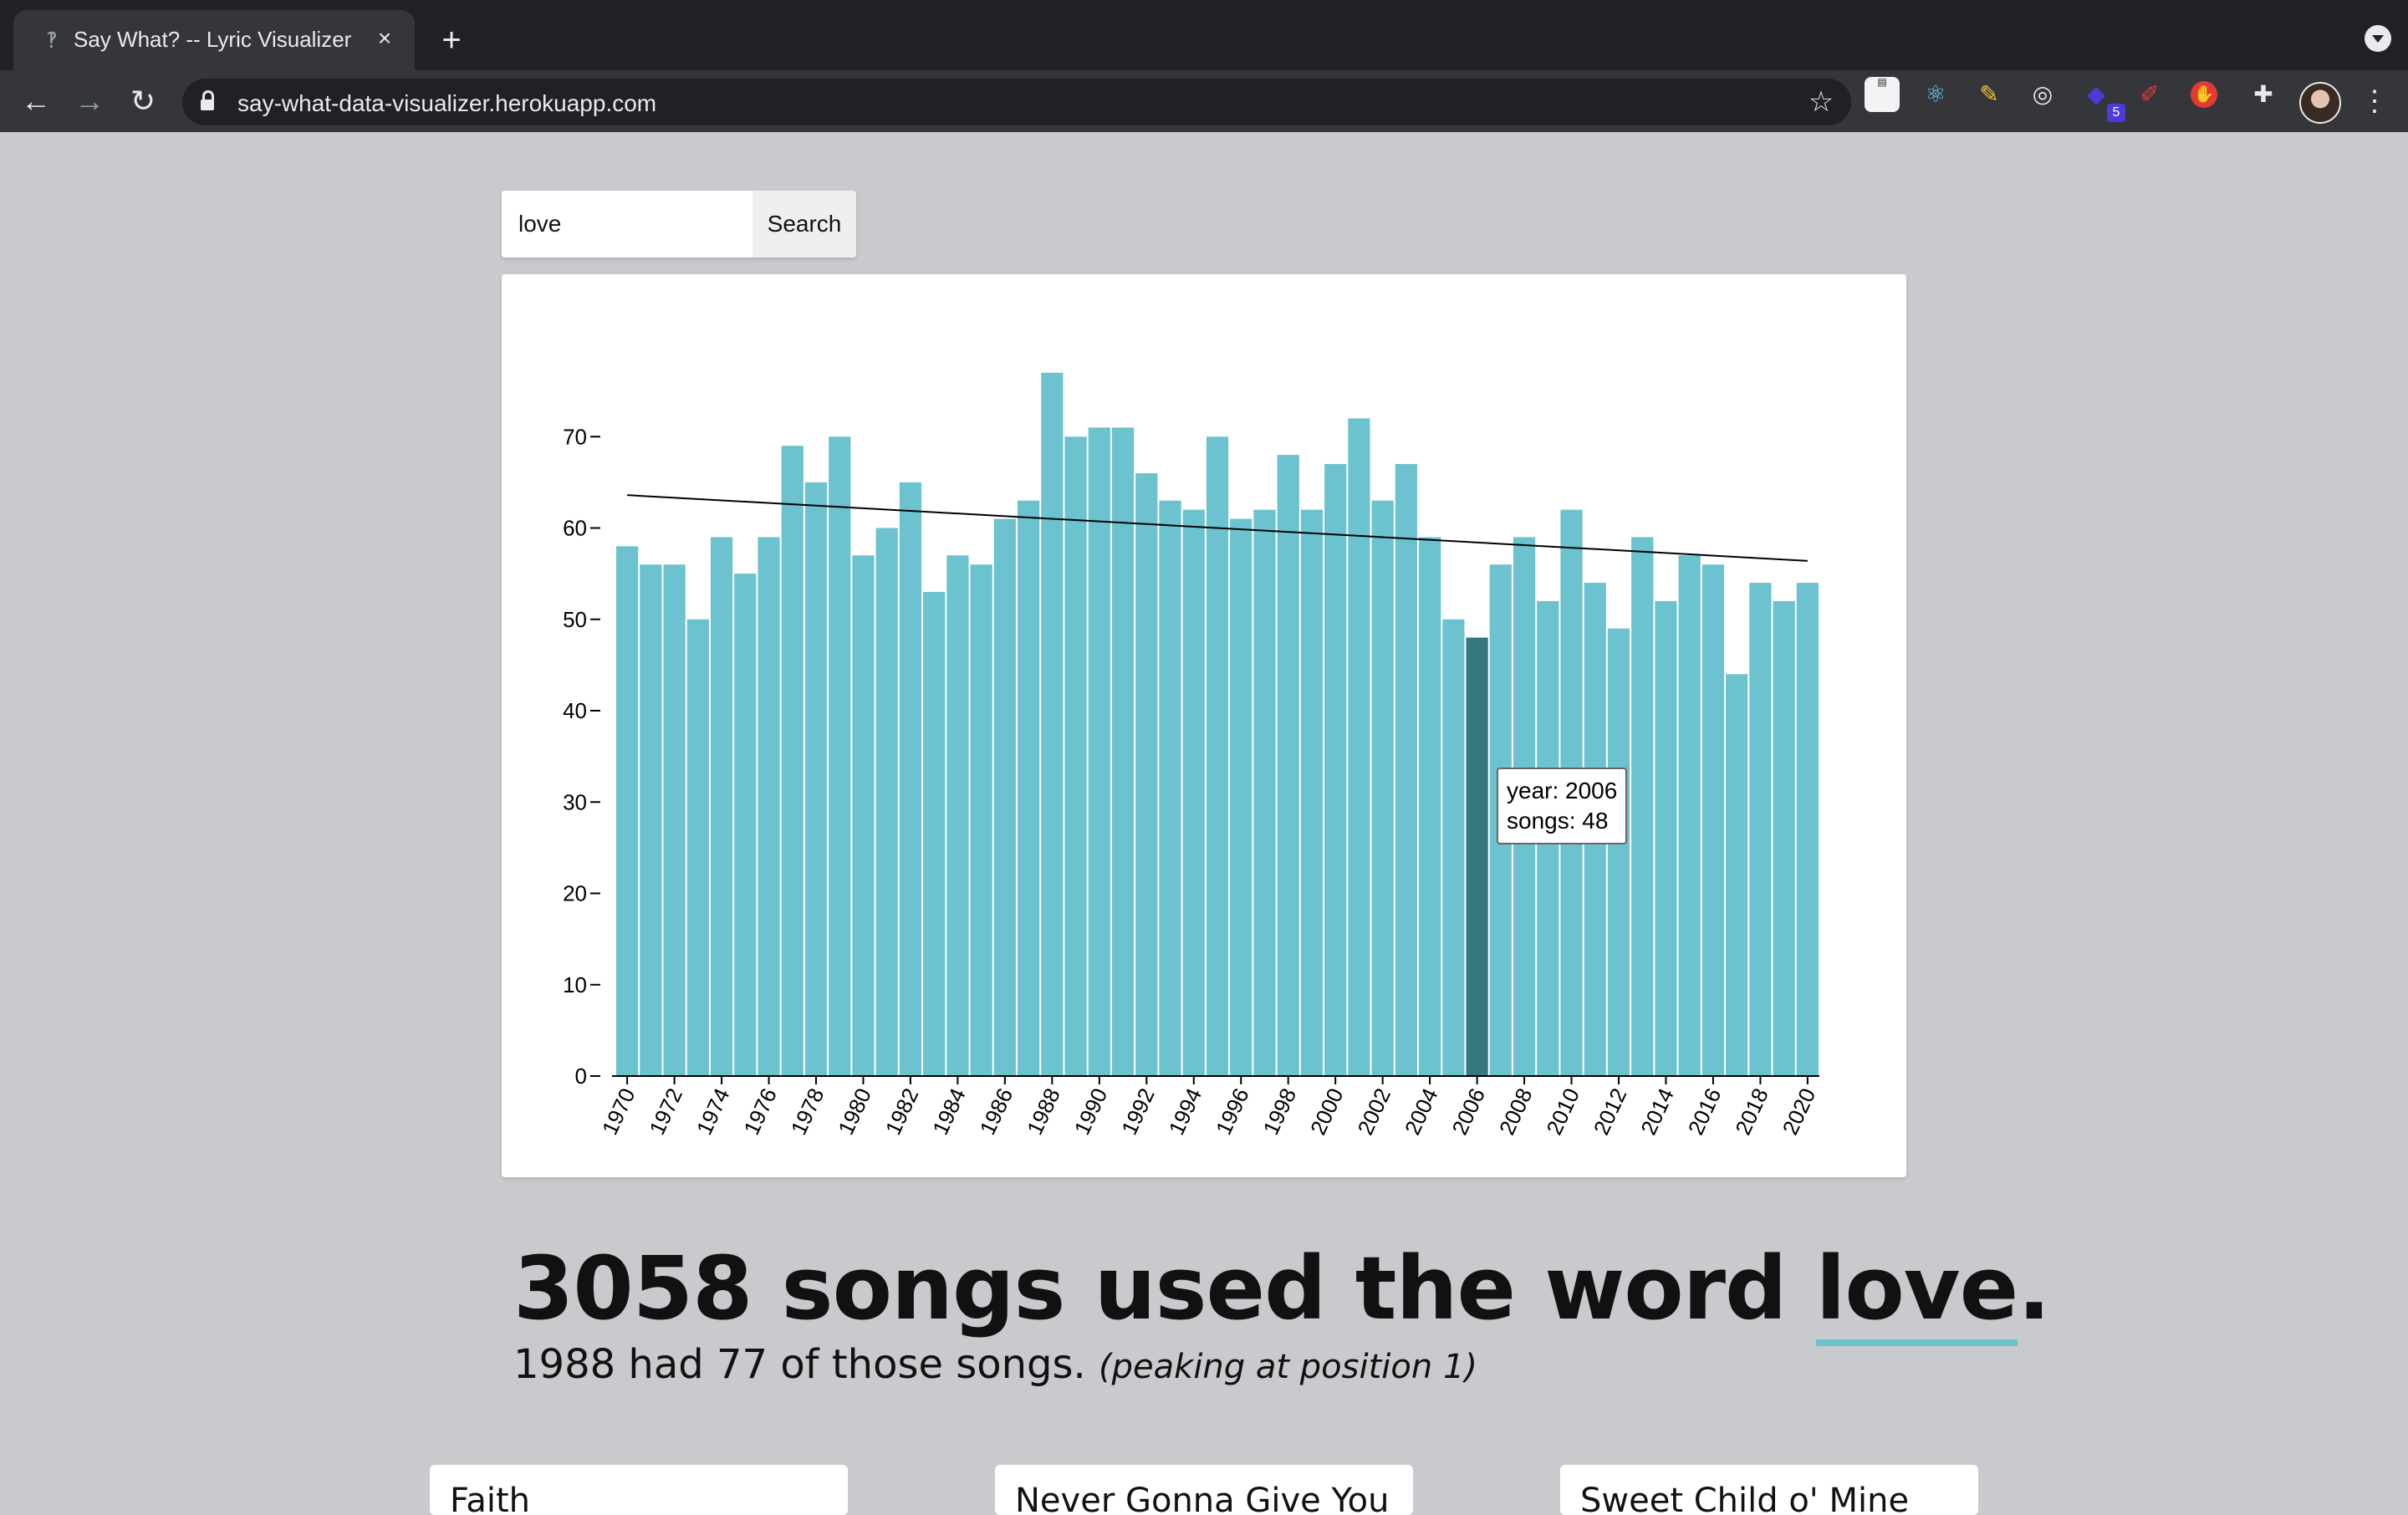 Image resolution: width=2408 pixels, height=1515 pixels. I want to click on x-tick-label: 2000, so click(1327, 1111).